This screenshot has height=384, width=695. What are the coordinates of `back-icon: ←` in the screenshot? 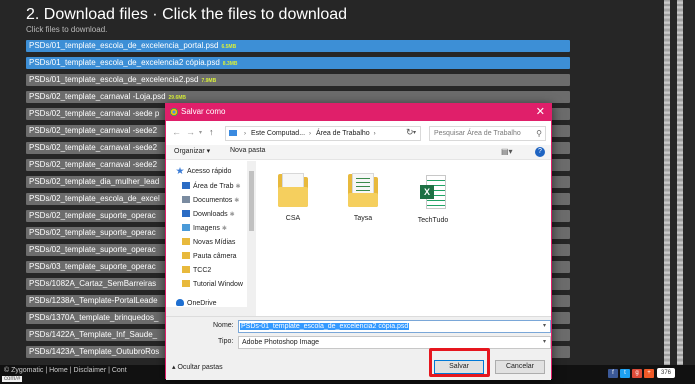 It's located at (176, 132).